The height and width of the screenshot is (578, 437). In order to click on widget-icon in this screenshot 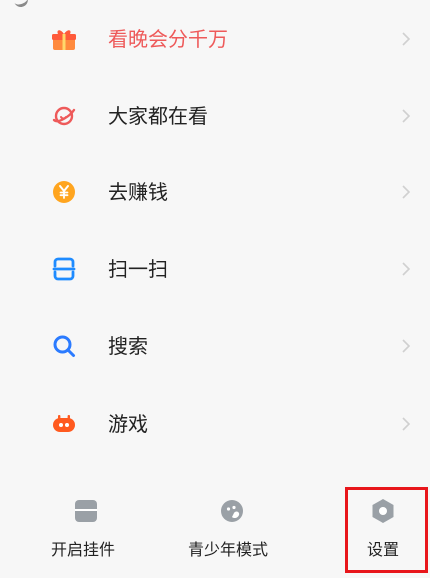, I will do `click(86, 511)`.